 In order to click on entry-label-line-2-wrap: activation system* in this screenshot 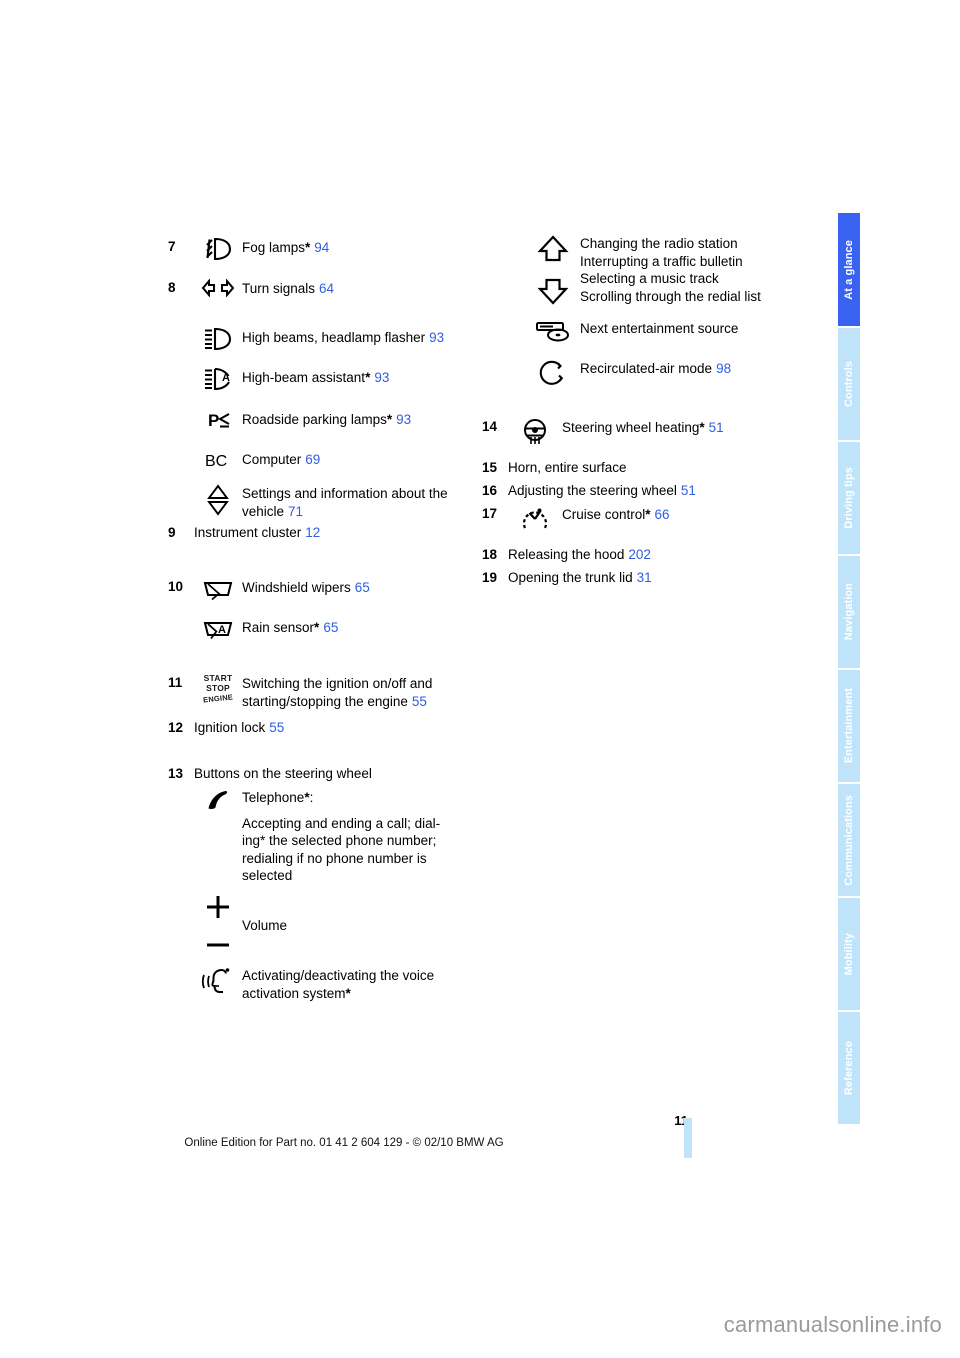, I will do `click(338, 994)`.